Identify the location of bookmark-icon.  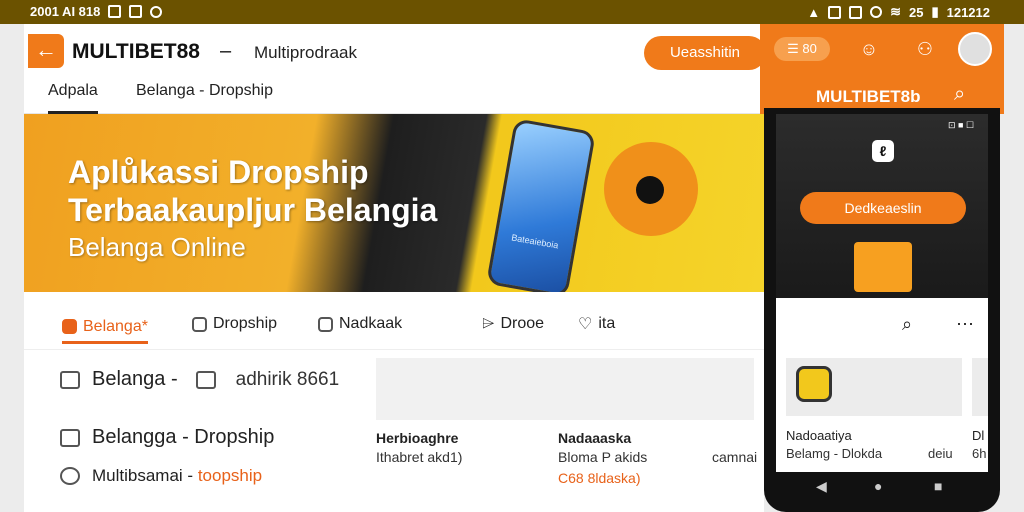
(325, 324).